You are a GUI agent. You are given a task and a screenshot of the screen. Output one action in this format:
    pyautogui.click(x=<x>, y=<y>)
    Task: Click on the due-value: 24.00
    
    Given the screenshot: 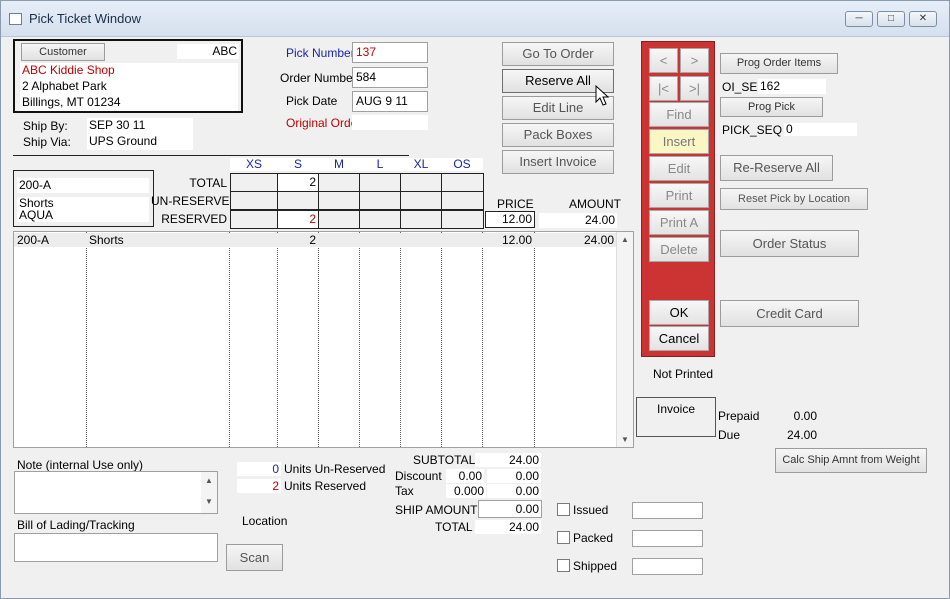 What is the action you would take?
    pyautogui.click(x=801, y=435)
    